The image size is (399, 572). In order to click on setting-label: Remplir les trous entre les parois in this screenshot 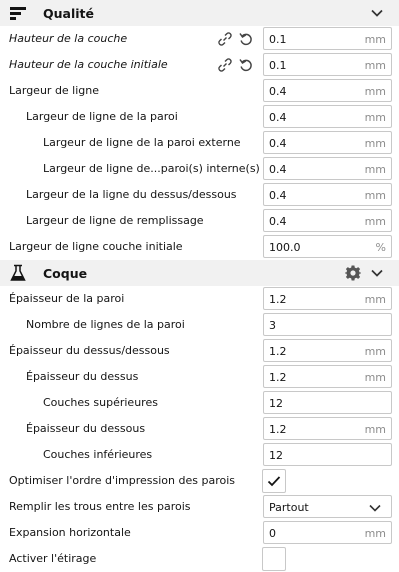, I will do `click(100, 506)`.